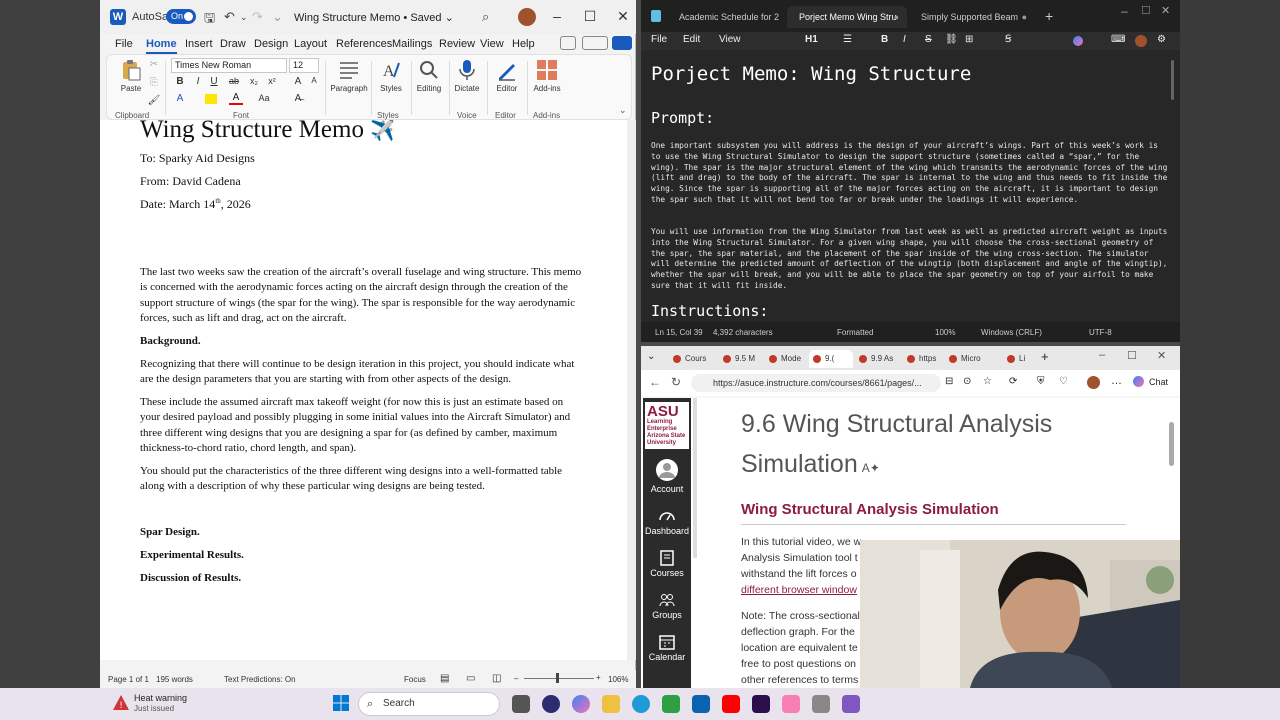 This screenshot has width=1280, height=720. What do you see at coordinates (304, 65) in the screenshot?
I see `font-size-select: 12` at bounding box center [304, 65].